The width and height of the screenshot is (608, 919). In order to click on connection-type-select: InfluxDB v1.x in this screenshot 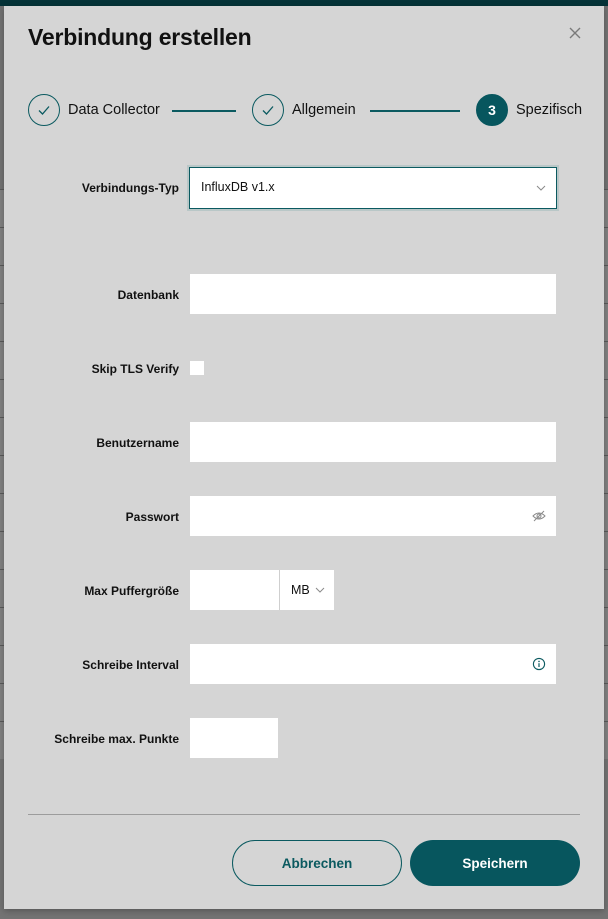, I will do `click(373, 188)`.